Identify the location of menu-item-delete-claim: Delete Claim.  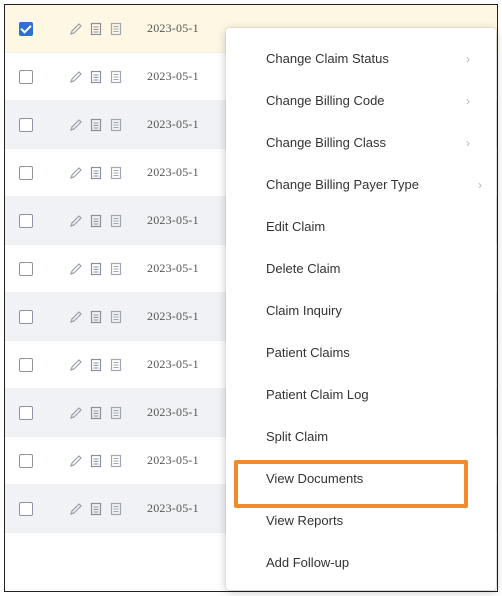
(361, 269).